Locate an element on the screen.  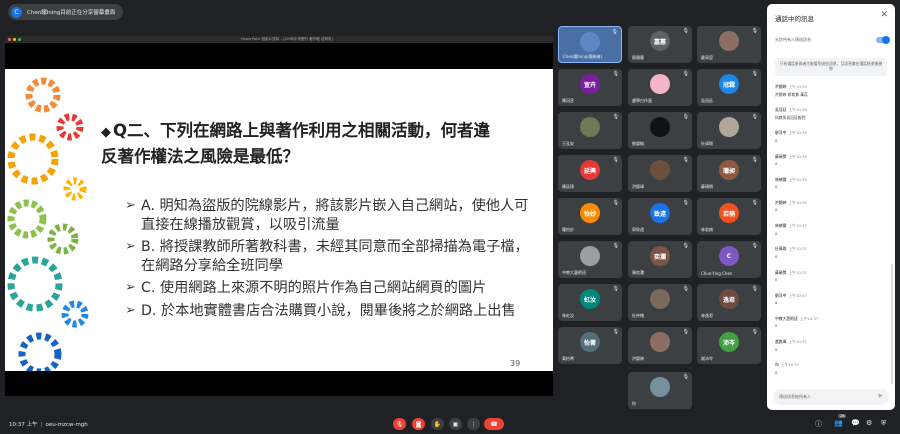
message-text: d is located at coordinates (776, 303).